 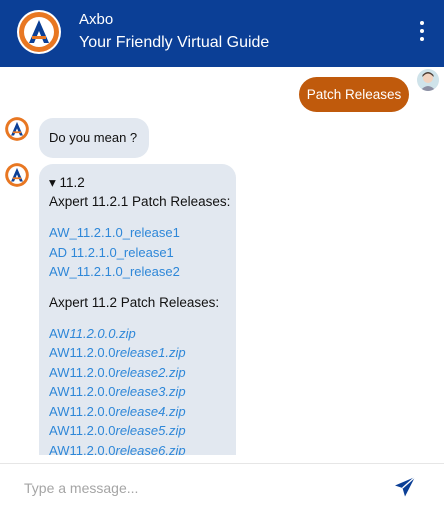 I want to click on release-link: AW11.2.0.0release3.zip, so click(x=142, y=392).